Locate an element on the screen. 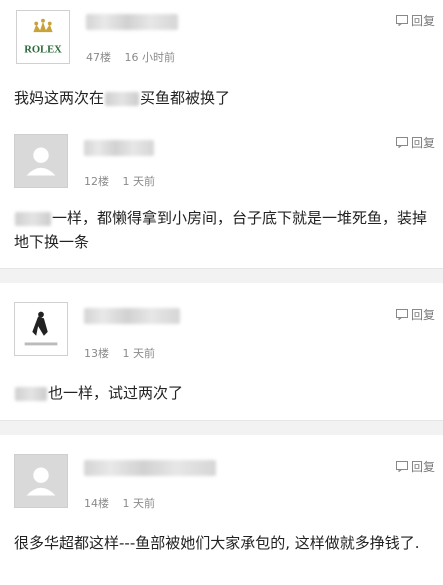  comment-meta: 14楼 1 天前 is located at coordinates (124, 503).